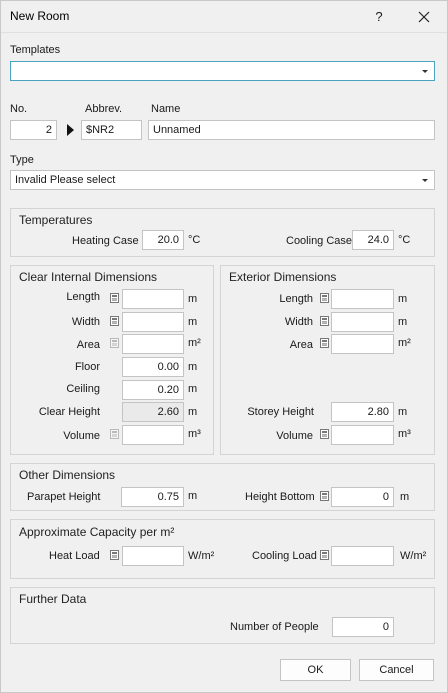  What do you see at coordinates (104, 109) in the screenshot?
I see `abbrev-label: Abbrev.` at bounding box center [104, 109].